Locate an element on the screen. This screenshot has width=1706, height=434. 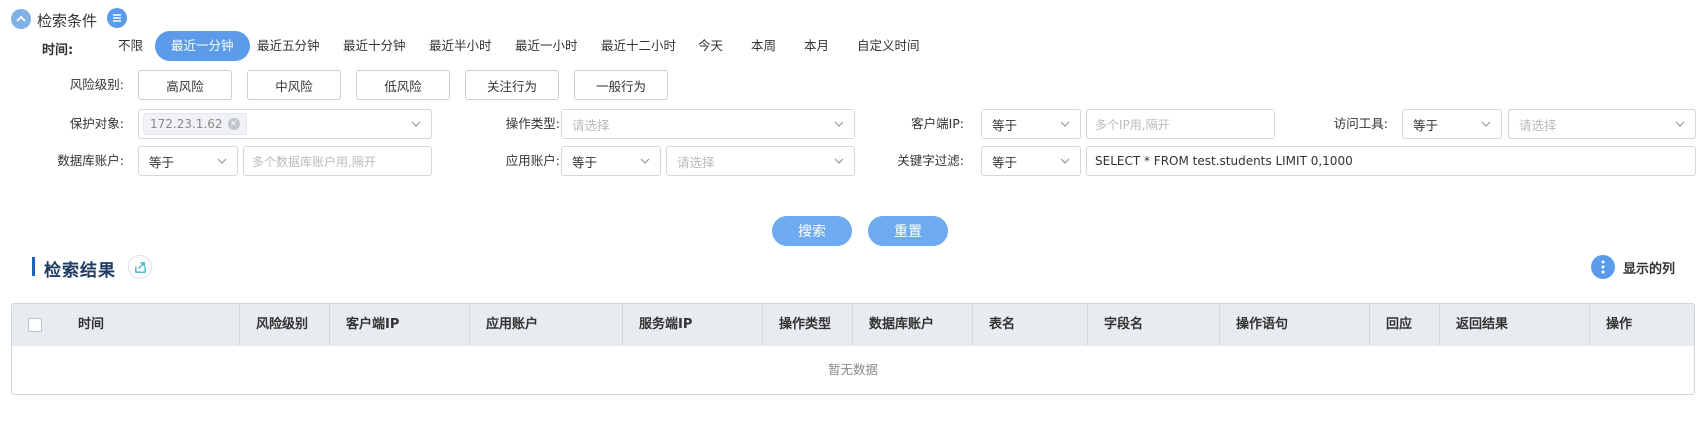
access-tool-operator-select: 等于 is located at coordinates (1452, 124).